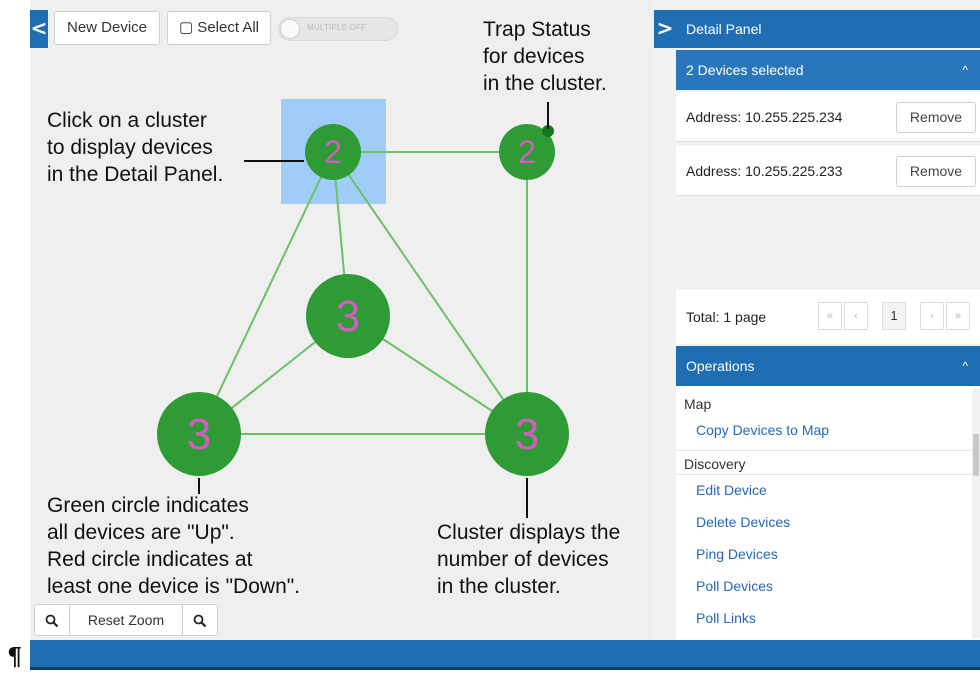 The image size is (980, 675). I want to click on annotation-line: number of devices, so click(523, 559).